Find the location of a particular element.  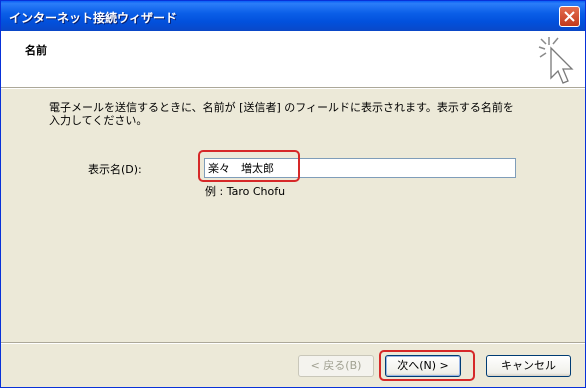

window-title: インターネット接続ウィザード is located at coordinates (93, 18).